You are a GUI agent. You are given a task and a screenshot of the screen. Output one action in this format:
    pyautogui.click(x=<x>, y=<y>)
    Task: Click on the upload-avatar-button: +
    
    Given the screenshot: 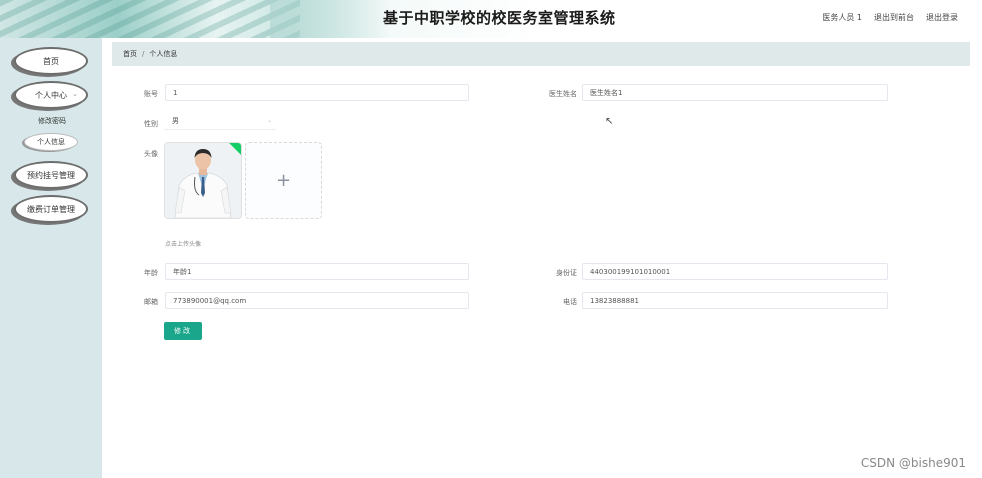 What is the action you would take?
    pyautogui.click(x=283, y=180)
    